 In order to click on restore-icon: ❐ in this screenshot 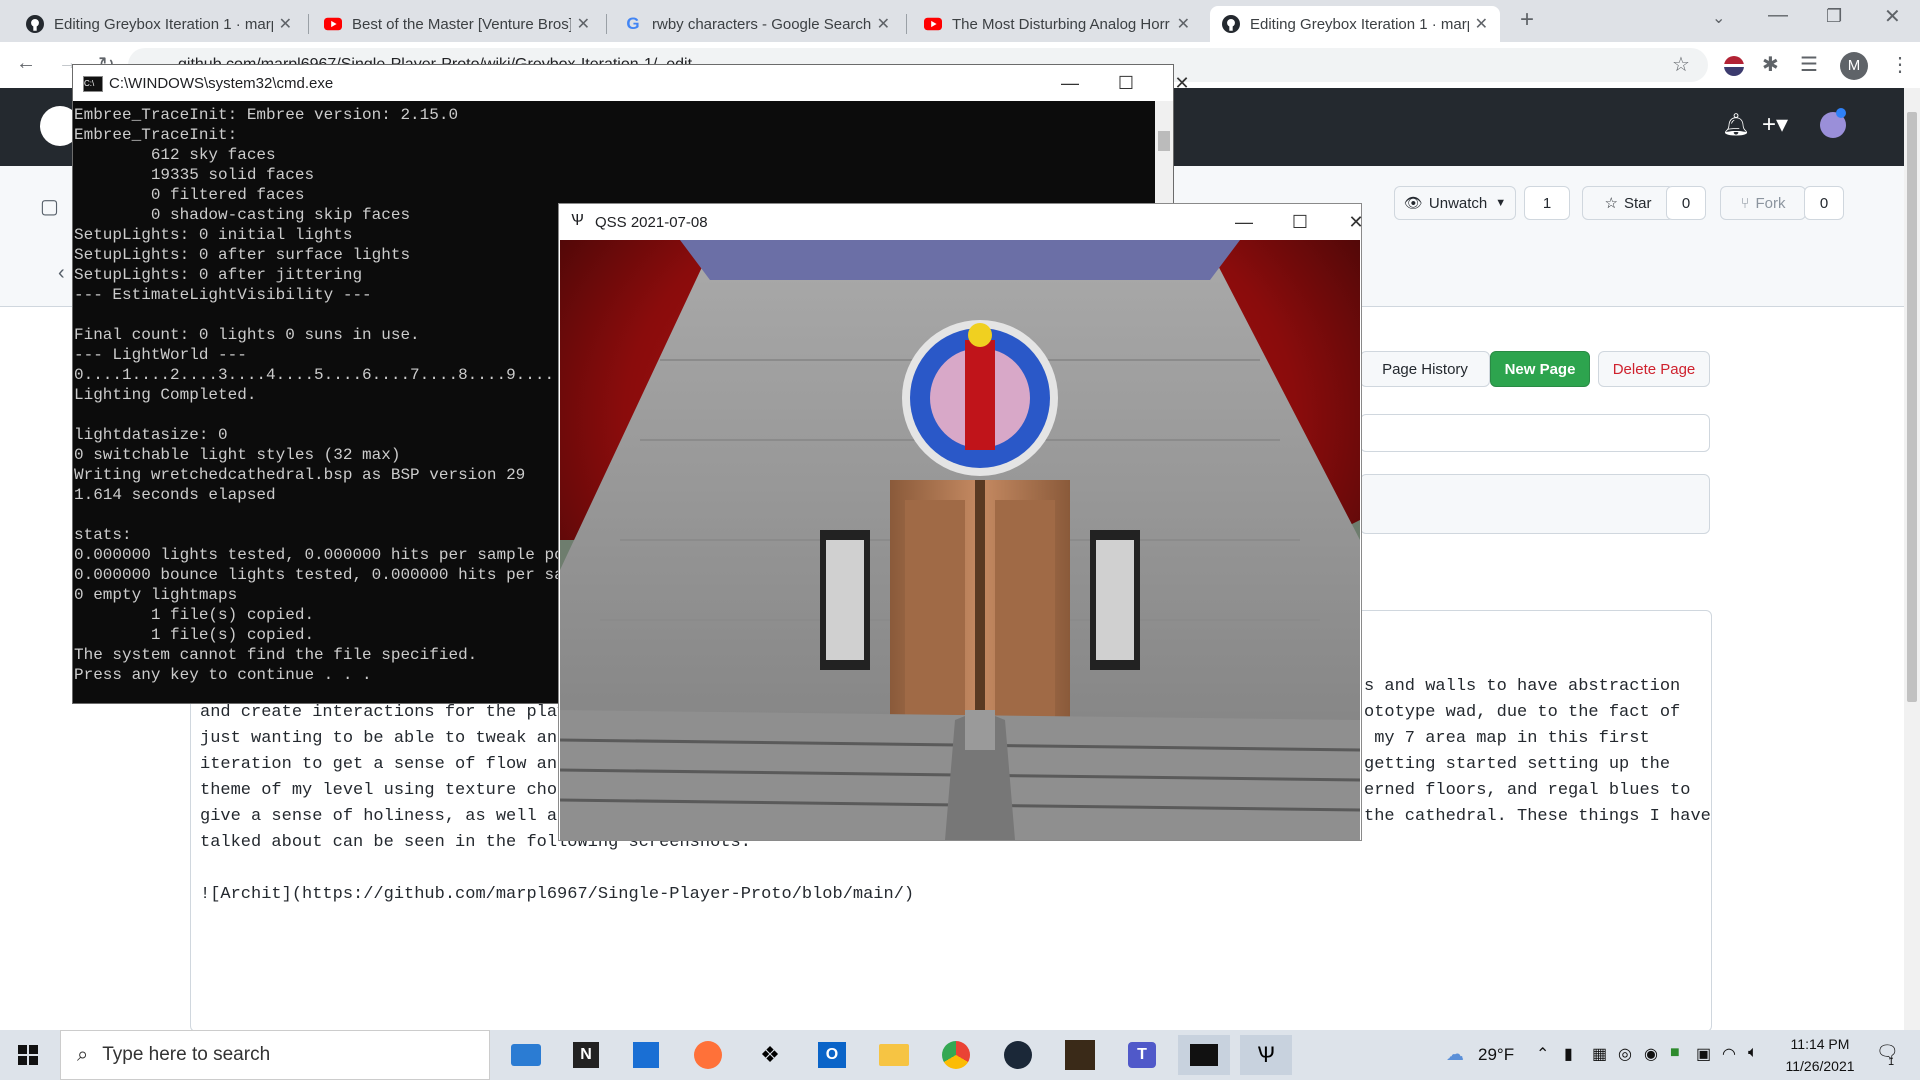, I will do `click(1834, 16)`.